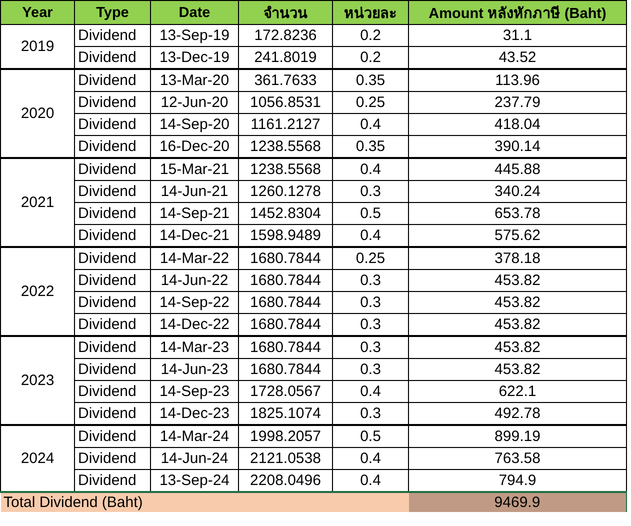 This screenshot has height=526, width=631. I want to click on table-cell: 1728.0567, so click(285, 391).